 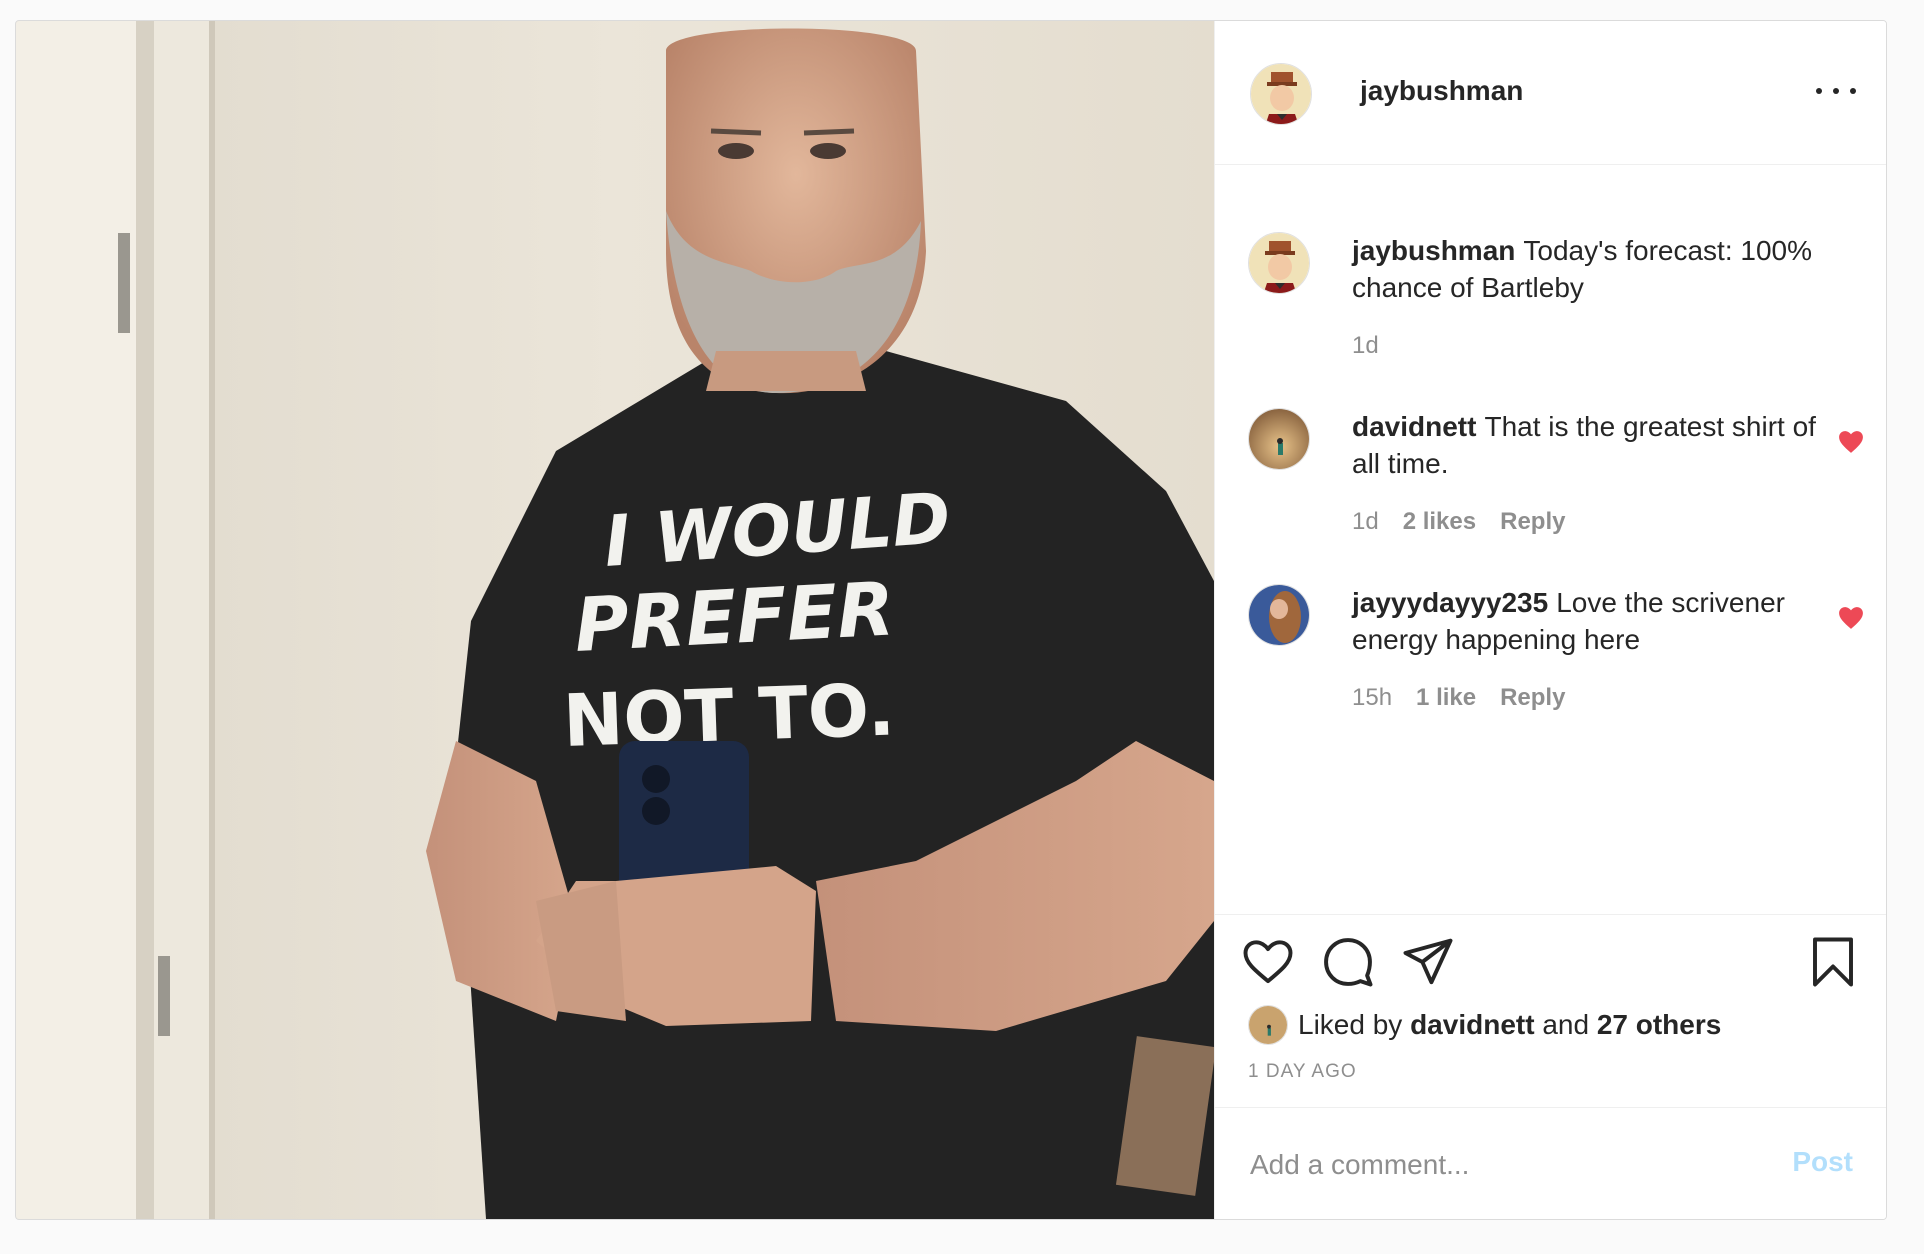 I want to click on comment-time: 15h, so click(x=1372, y=698).